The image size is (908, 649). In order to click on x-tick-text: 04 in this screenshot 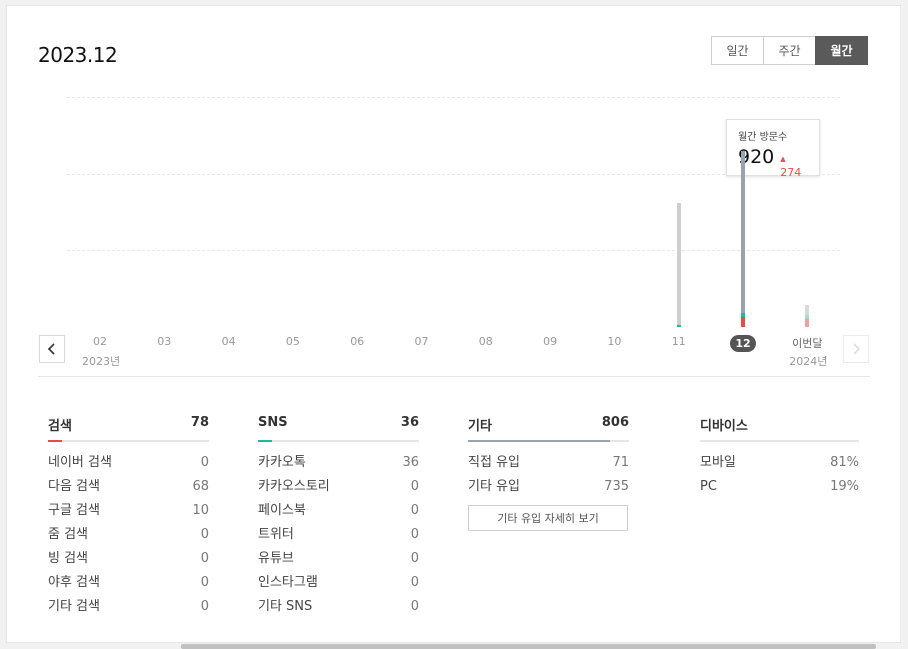, I will do `click(228, 341)`.